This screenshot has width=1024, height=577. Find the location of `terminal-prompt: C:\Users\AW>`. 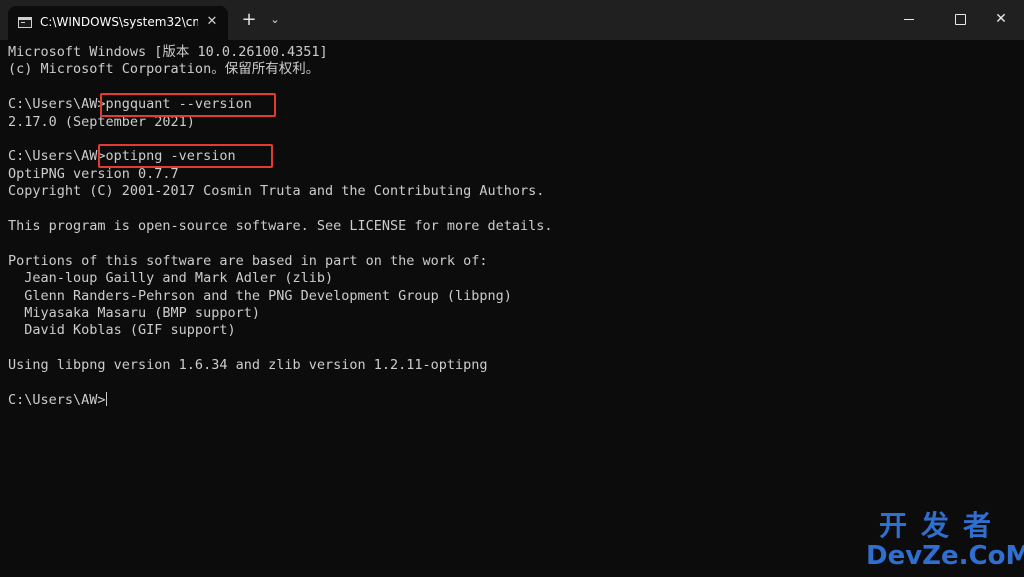

terminal-prompt: C:\Users\AW> is located at coordinates (57, 400).